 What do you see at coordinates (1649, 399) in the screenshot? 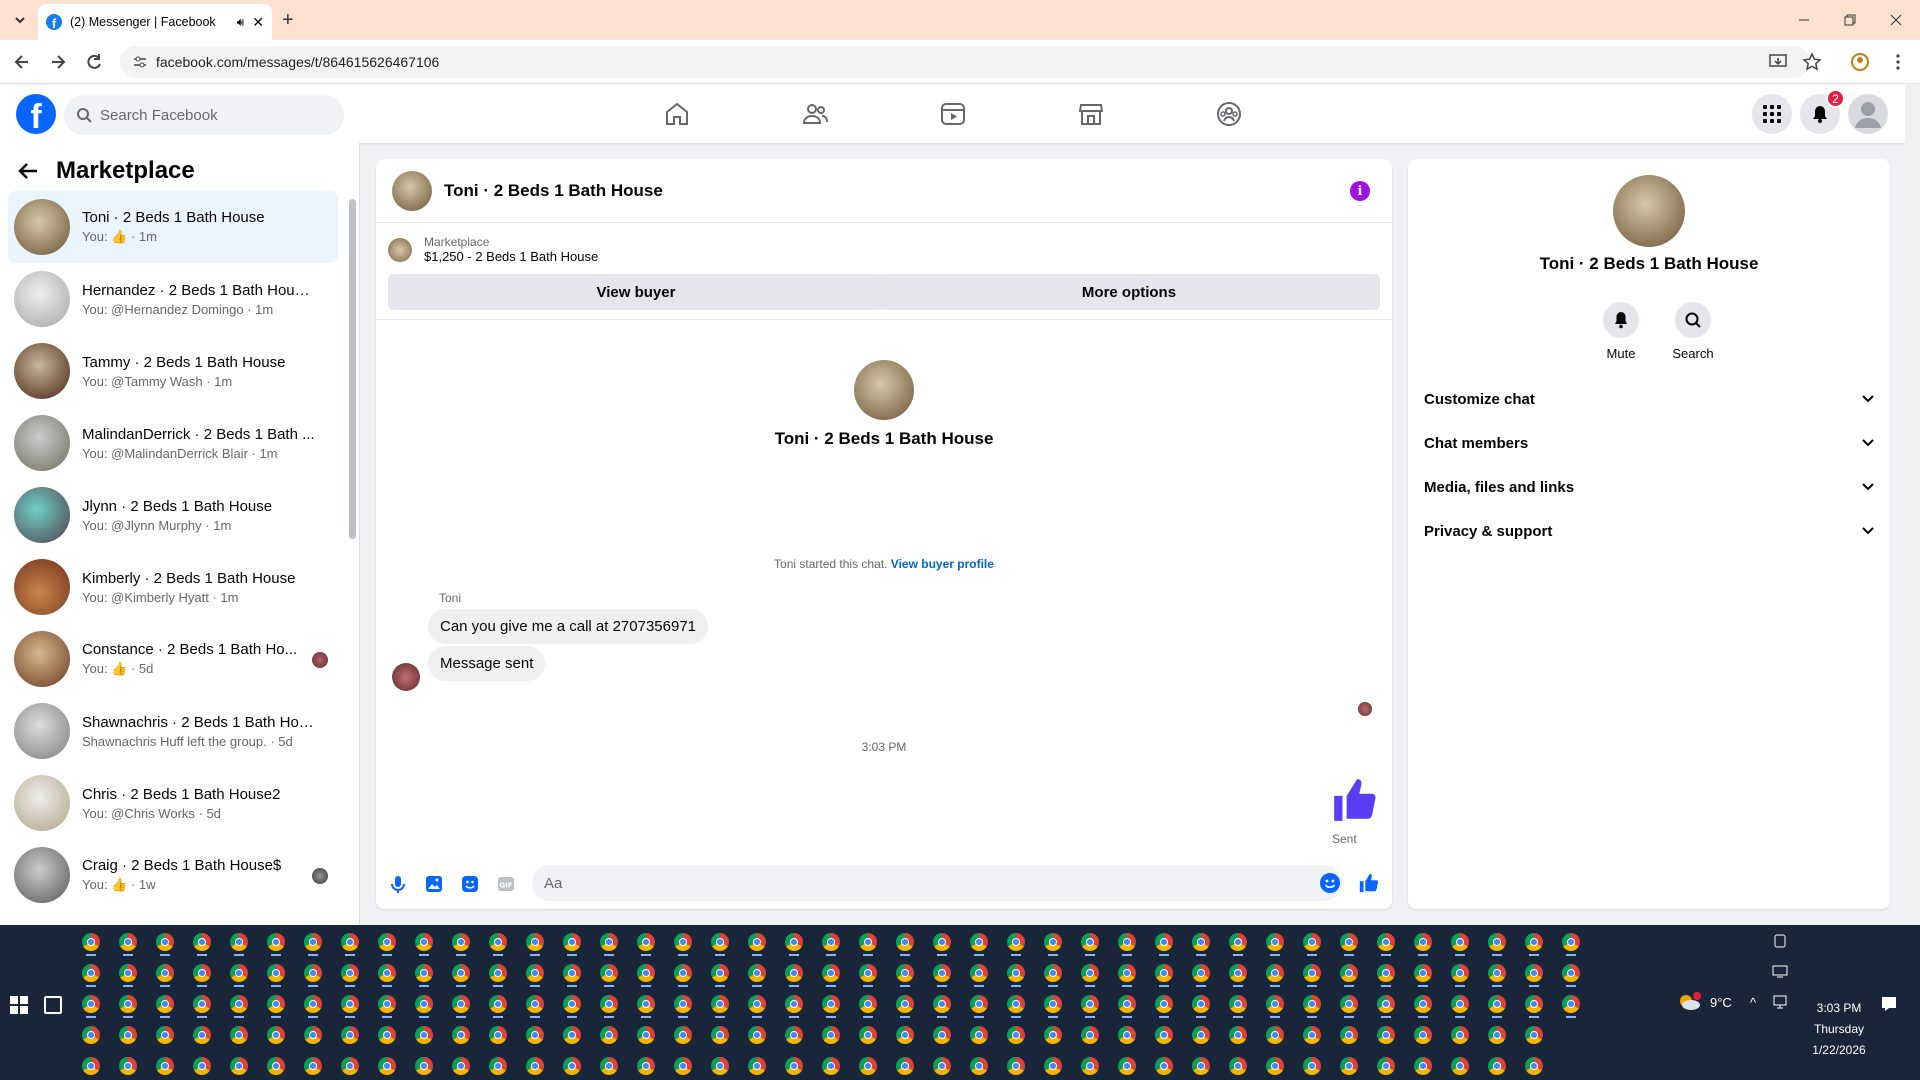
I see `customize-chat-section: Customize chat` at bounding box center [1649, 399].